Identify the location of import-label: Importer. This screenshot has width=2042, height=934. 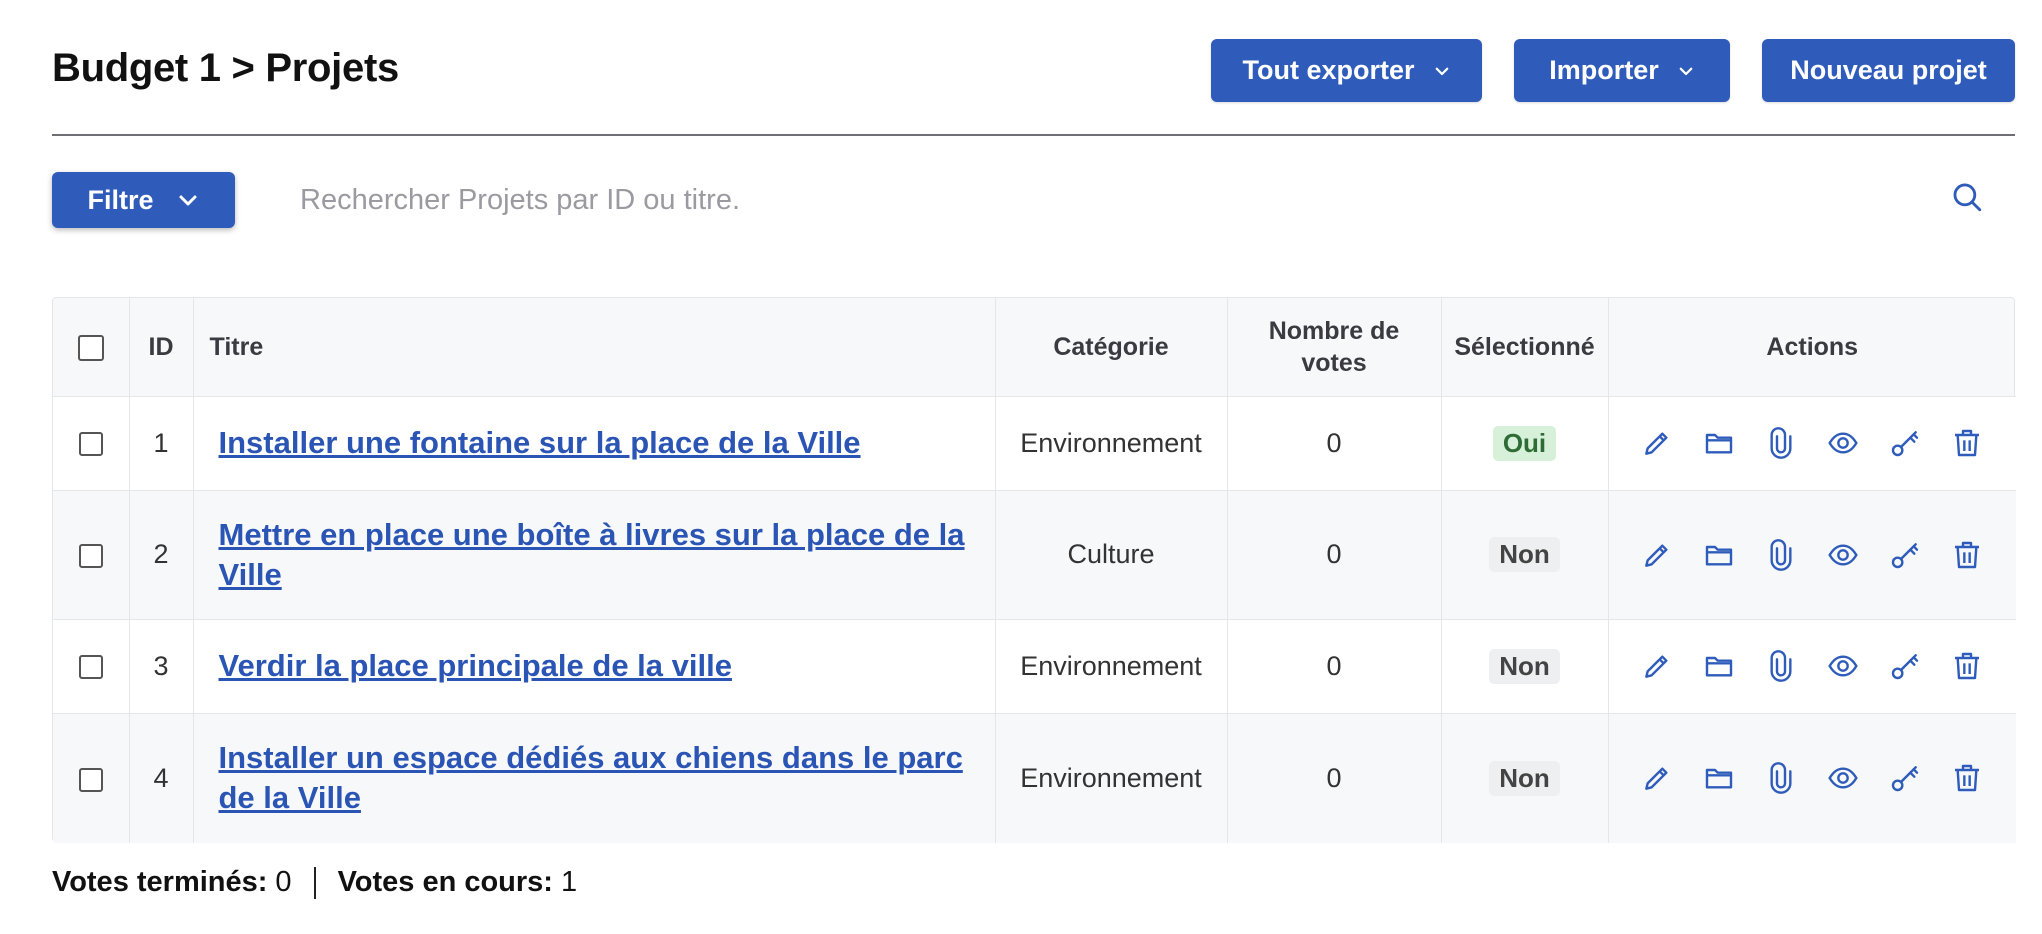
(1604, 70).